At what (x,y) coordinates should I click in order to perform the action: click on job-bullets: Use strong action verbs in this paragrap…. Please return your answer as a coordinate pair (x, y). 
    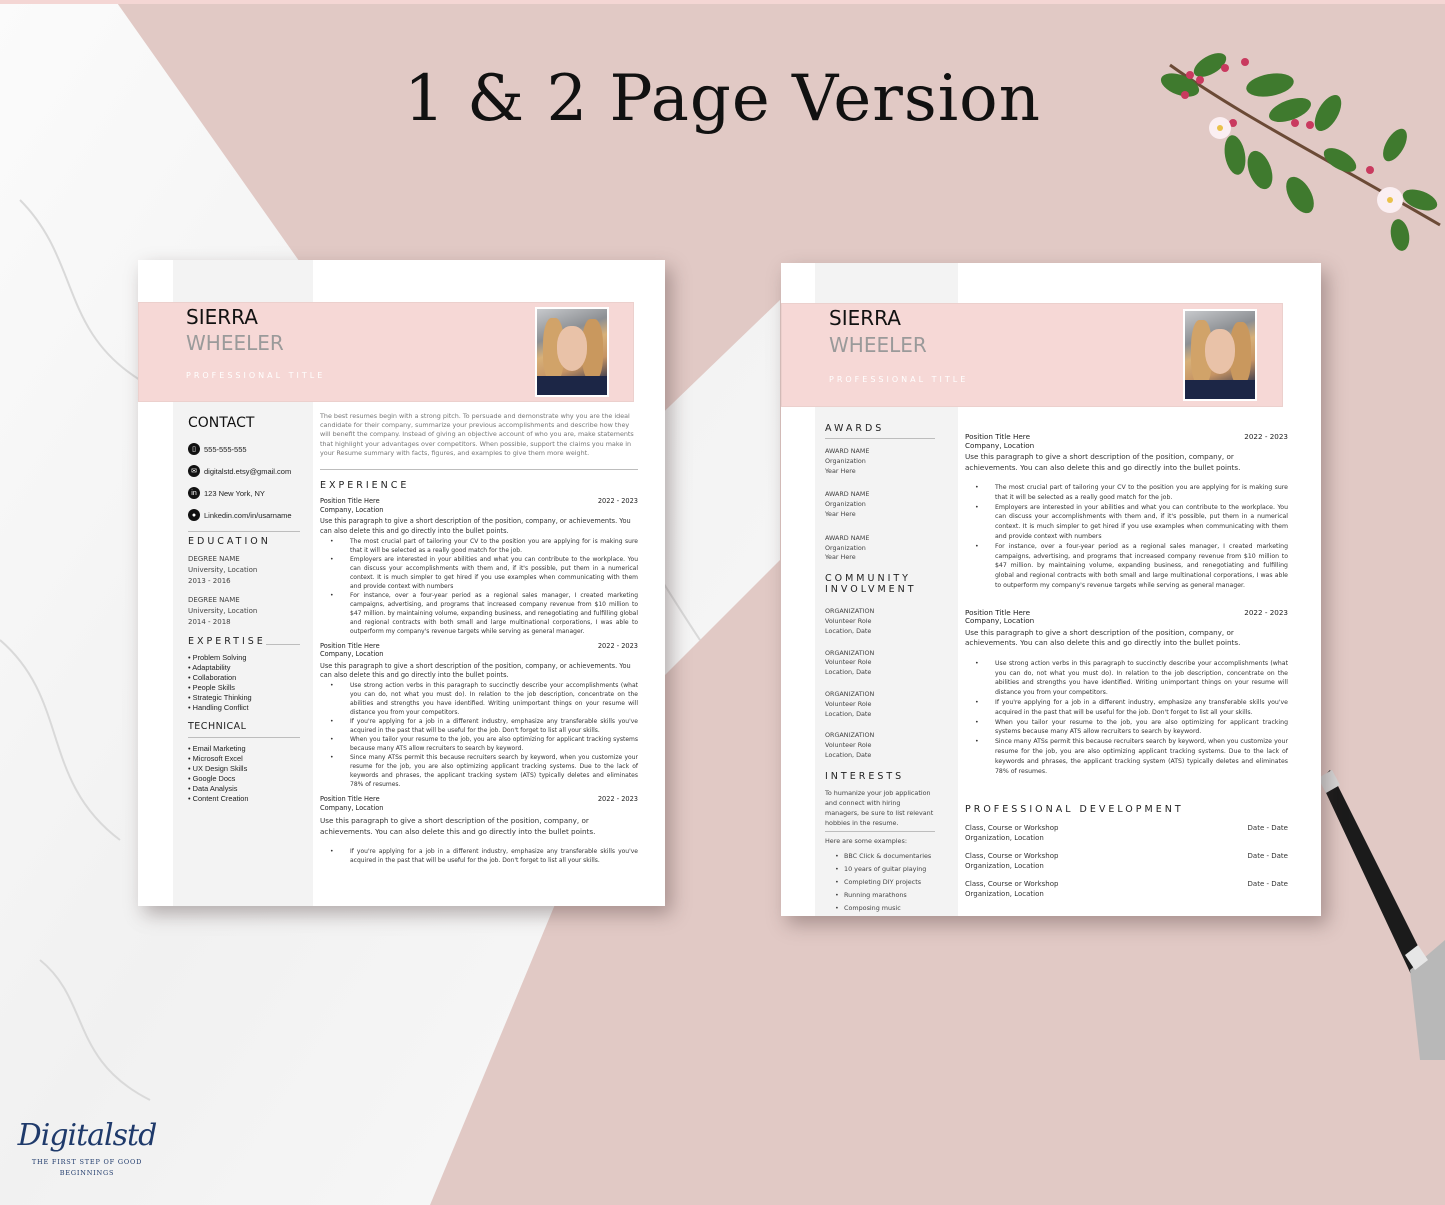
    Looking at the image, I should click on (1126, 718).